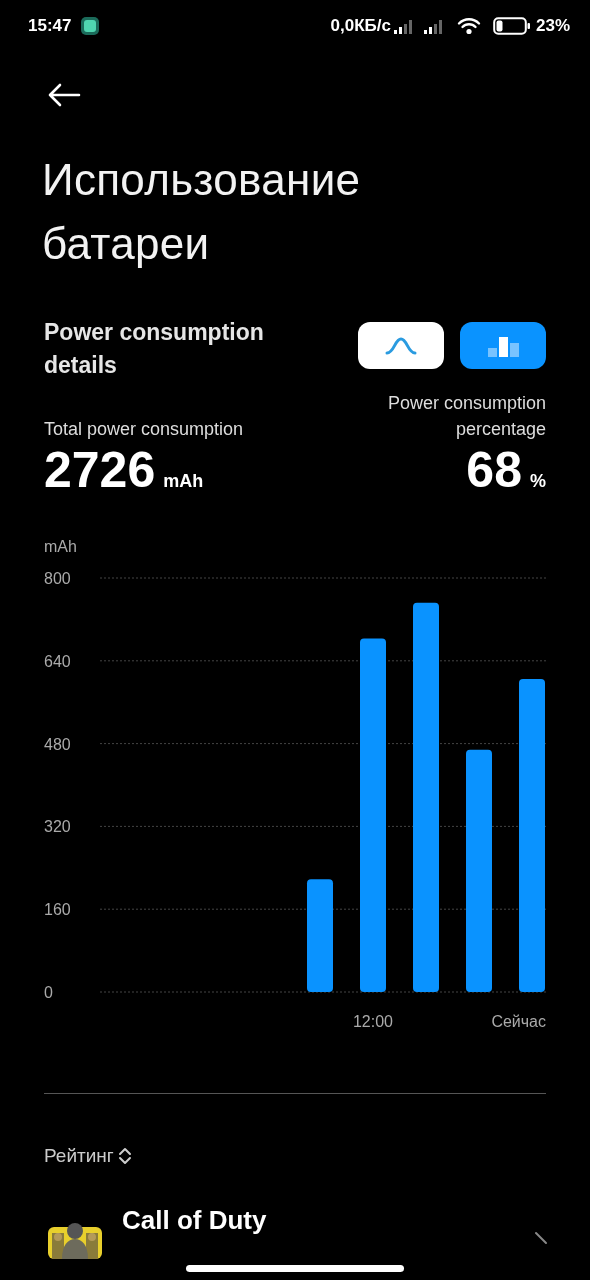  Describe the element at coordinates (183, 481) in the screenshot. I see `unit-label: mAh` at that location.